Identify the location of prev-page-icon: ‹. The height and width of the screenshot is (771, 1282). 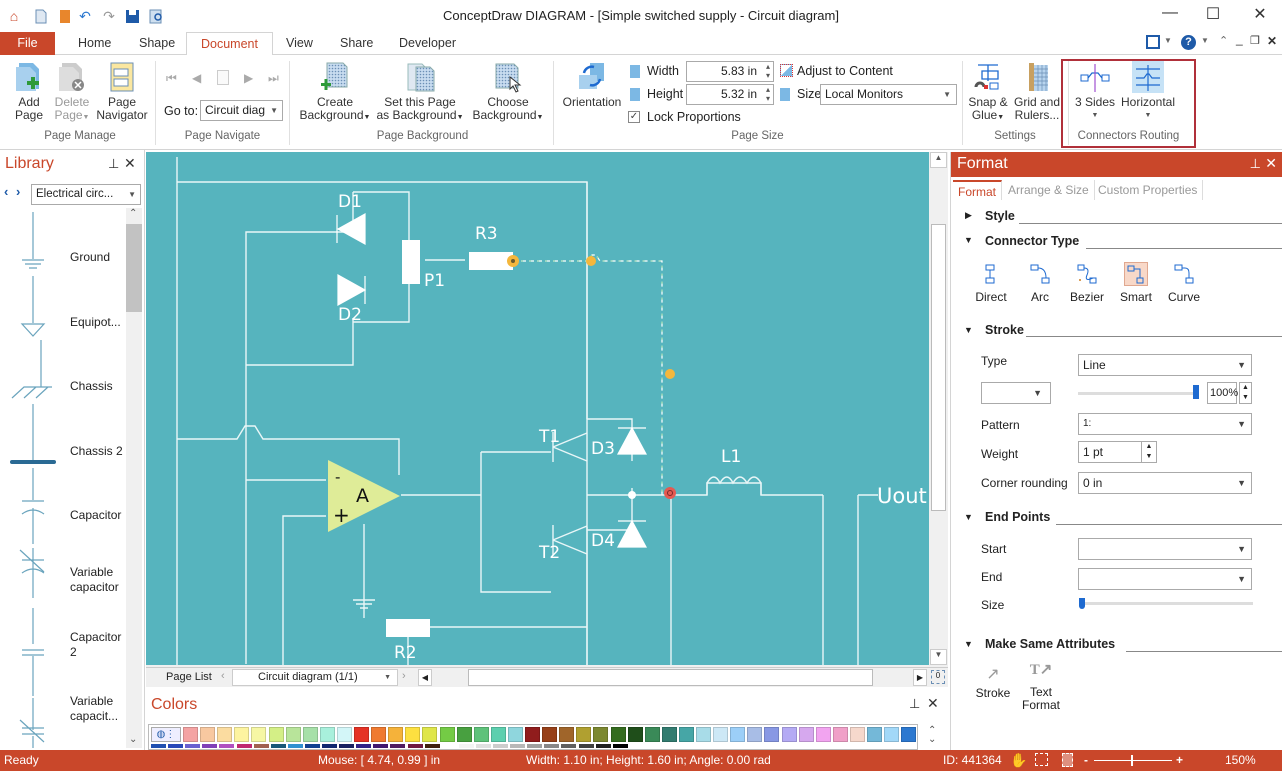
(223, 676).